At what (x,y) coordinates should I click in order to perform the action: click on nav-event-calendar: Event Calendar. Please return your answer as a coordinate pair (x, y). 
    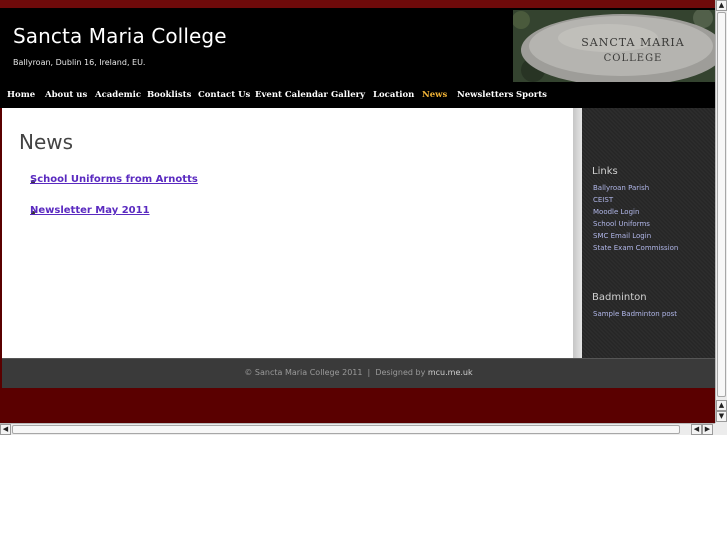
    Looking at the image, I should click on (291, 95).